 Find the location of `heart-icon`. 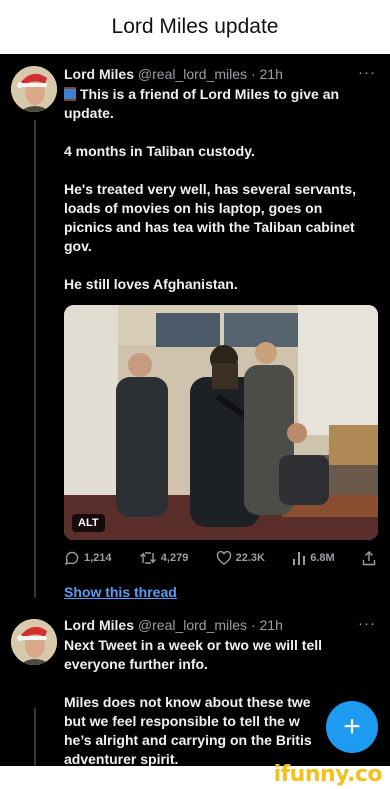

heart-icon is located at coordinates (223, 557).